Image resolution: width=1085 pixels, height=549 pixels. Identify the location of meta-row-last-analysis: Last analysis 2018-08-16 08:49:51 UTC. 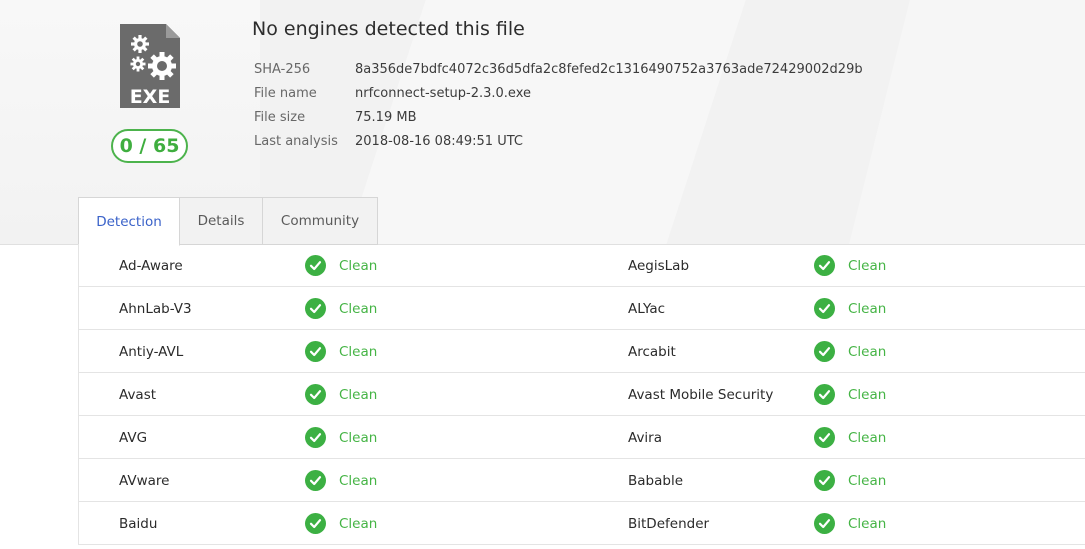
(558, 141).